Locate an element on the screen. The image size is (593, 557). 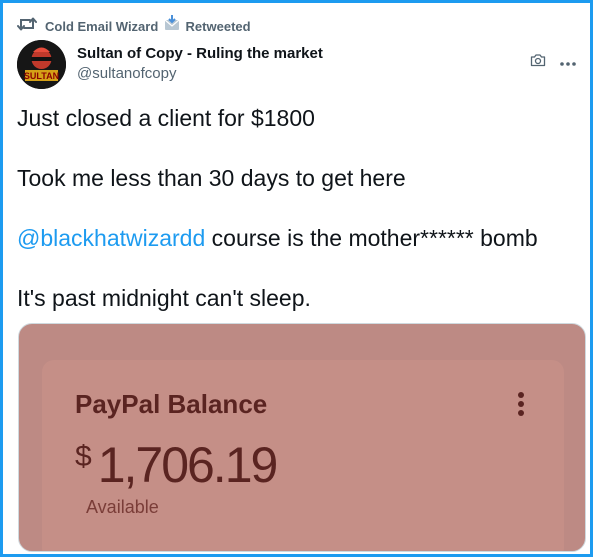
retweeter-name: Cold Email Wizard is located at coordinates (101, 26).